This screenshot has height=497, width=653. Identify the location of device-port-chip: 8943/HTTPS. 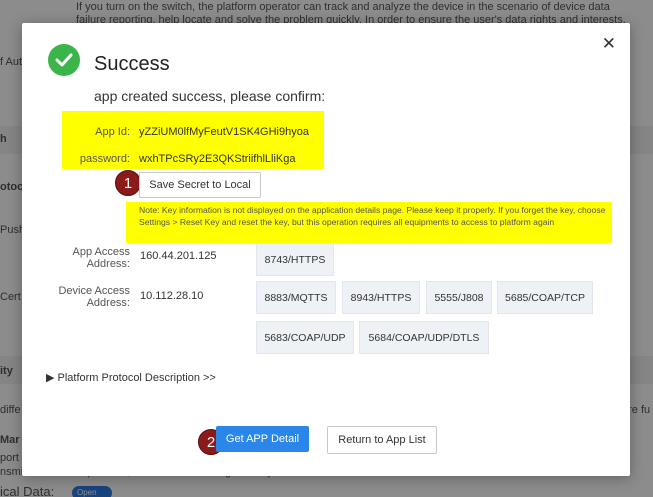
(381, 297).